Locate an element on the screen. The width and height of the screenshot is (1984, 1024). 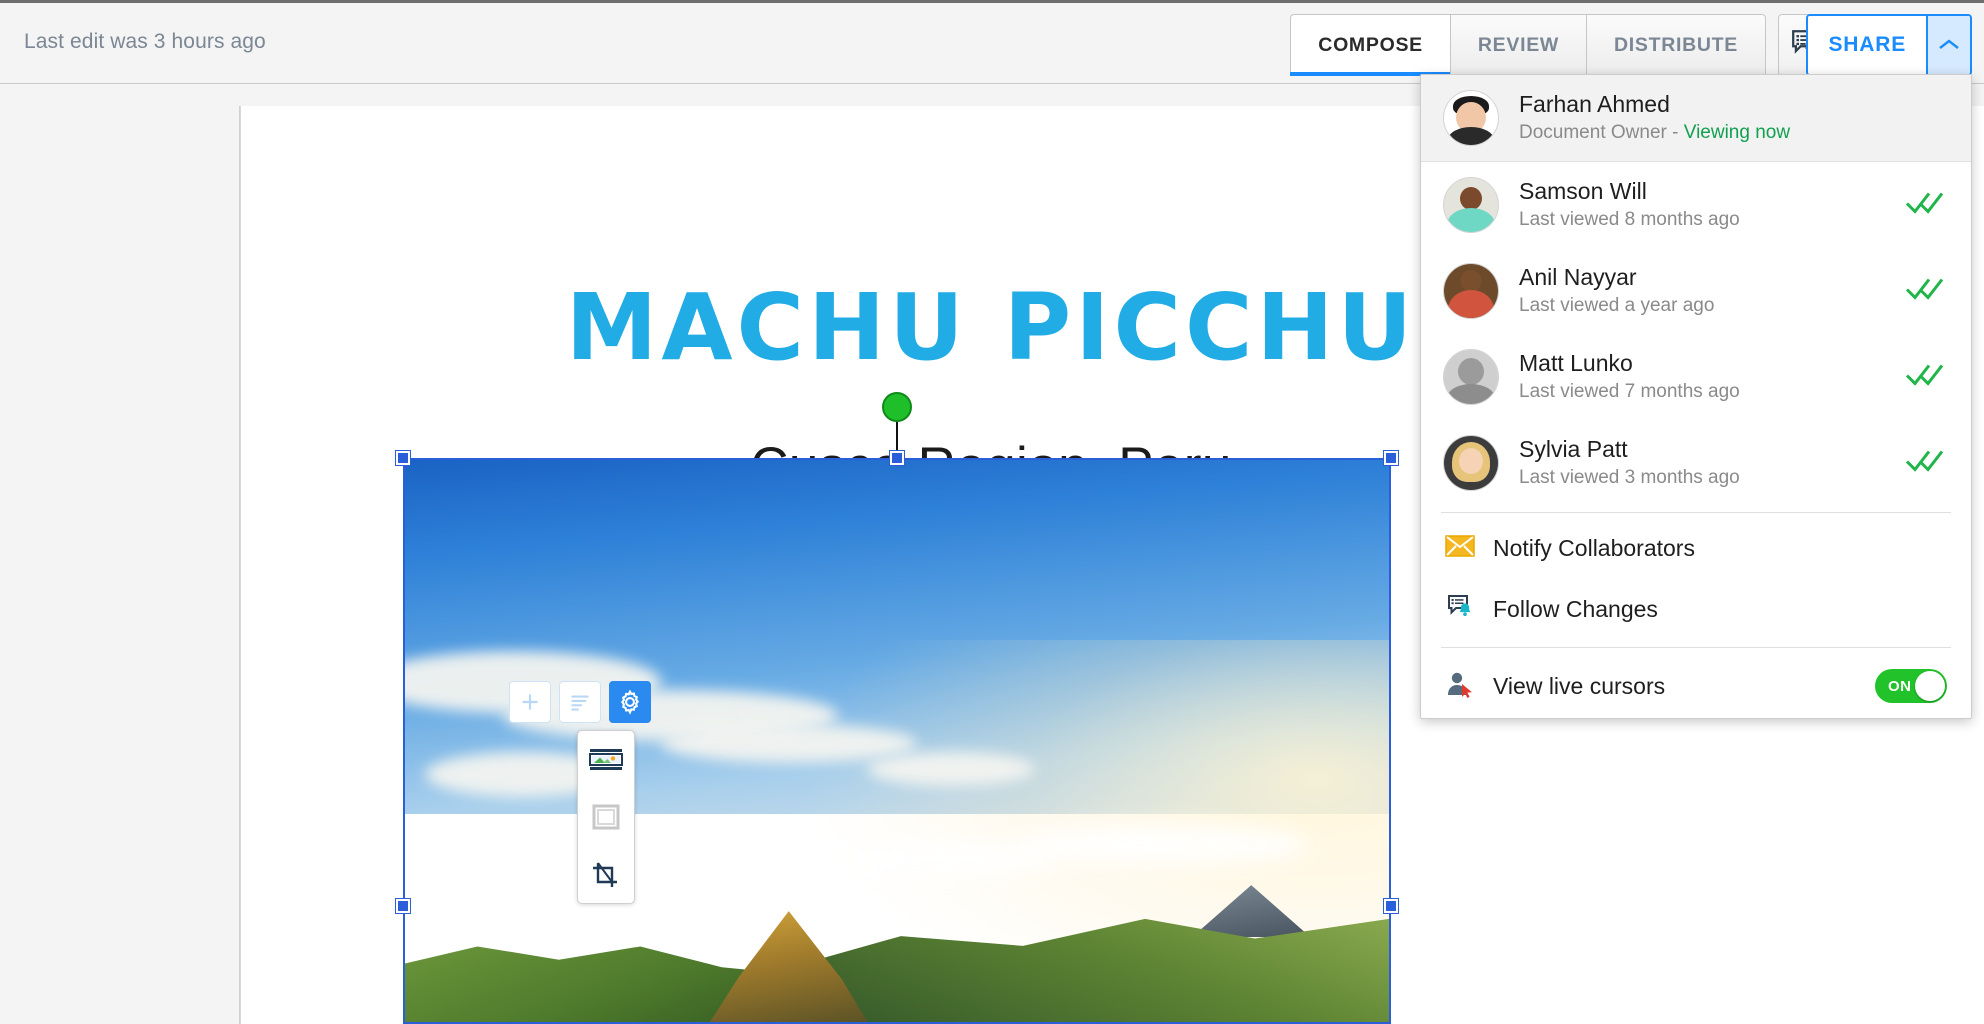
crop-icon is located at coordinates (605, 874).